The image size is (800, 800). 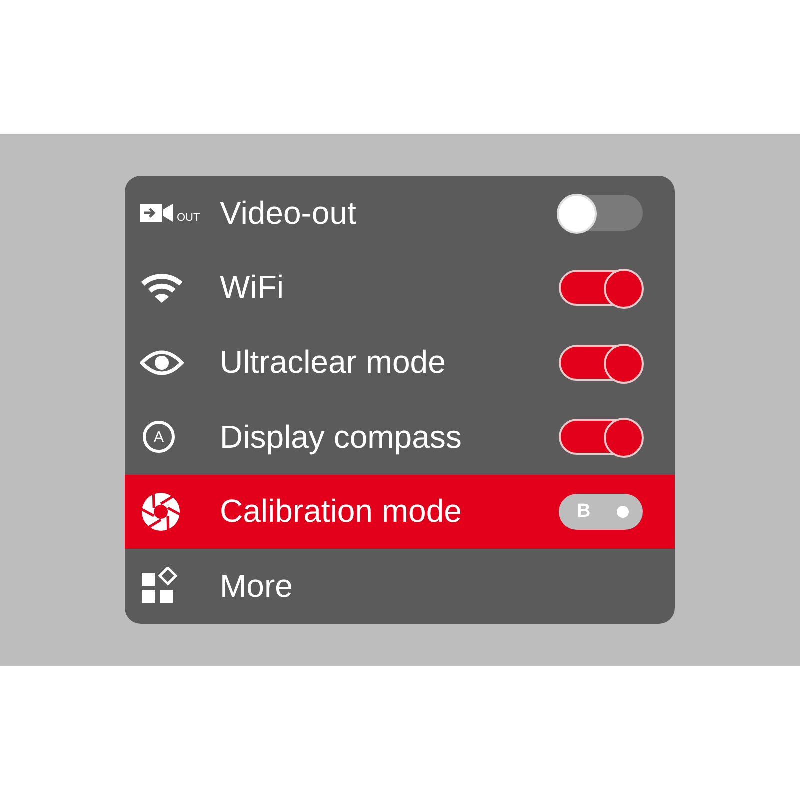 What do you see at coordinates (257, 587) in the screenshot?
I see `menu-label: More` at bounding box center [257, 587].